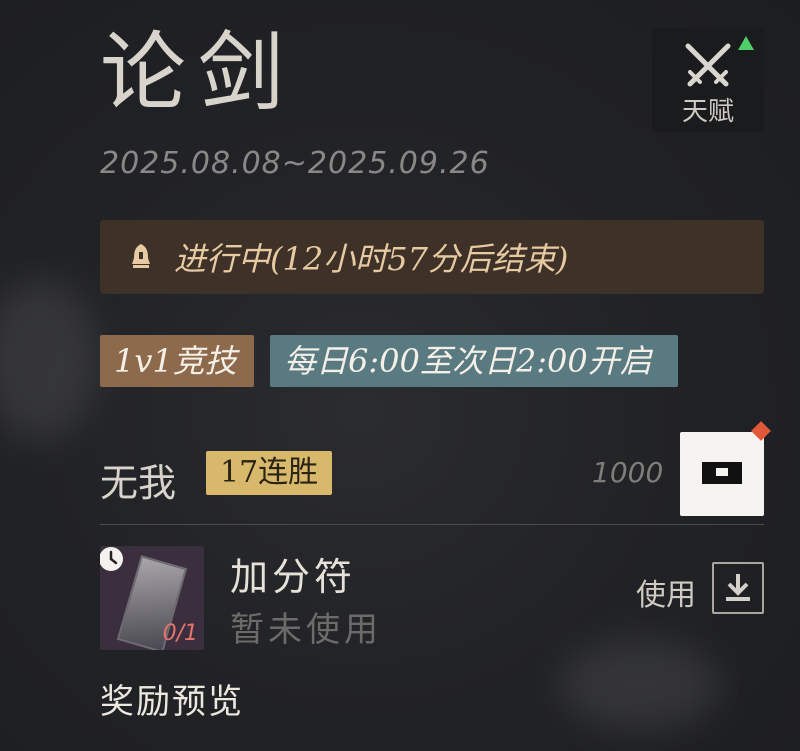 The image size is (800, 751). What do you see at coordinates (172, 698) in the screenshot?
I see `reward-preview-label: 奖励预览` at bounding box center [172, 698].